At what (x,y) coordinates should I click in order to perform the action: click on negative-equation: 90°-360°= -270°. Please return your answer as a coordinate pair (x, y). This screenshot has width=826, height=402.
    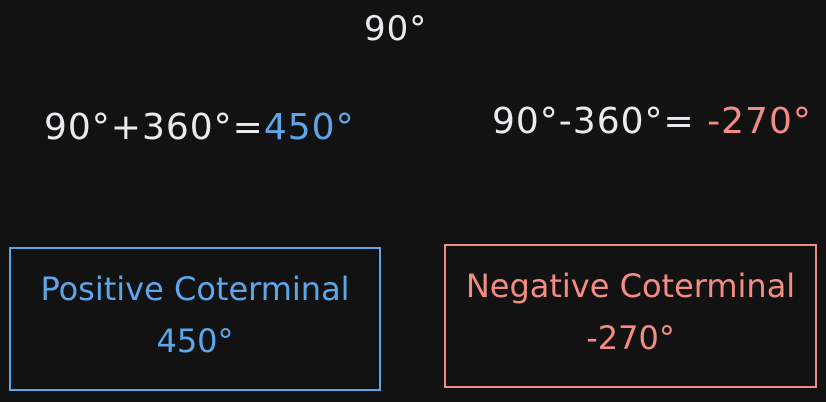
    Looking at the image, I should click on (652, 122).